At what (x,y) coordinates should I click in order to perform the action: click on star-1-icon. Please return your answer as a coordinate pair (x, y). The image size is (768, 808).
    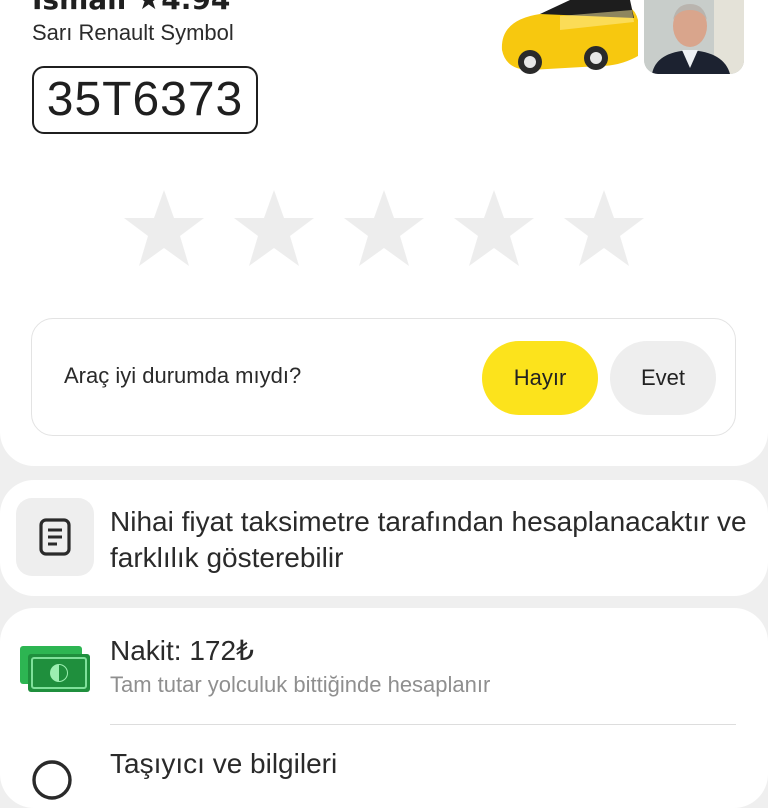
    Looking at the image, I should click on (164, 228).